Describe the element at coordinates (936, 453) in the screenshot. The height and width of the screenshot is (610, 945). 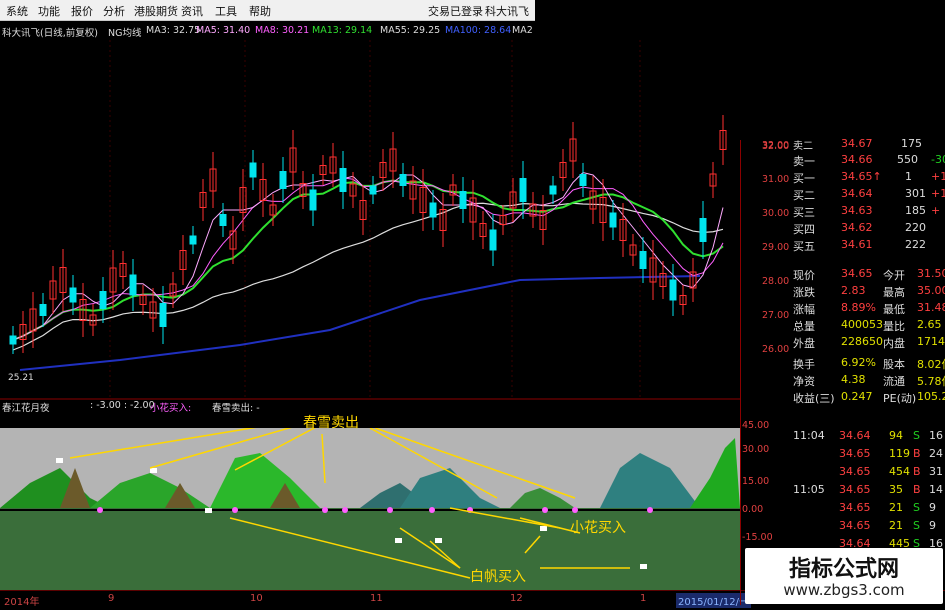
I see `tick-count: 24` at that location.